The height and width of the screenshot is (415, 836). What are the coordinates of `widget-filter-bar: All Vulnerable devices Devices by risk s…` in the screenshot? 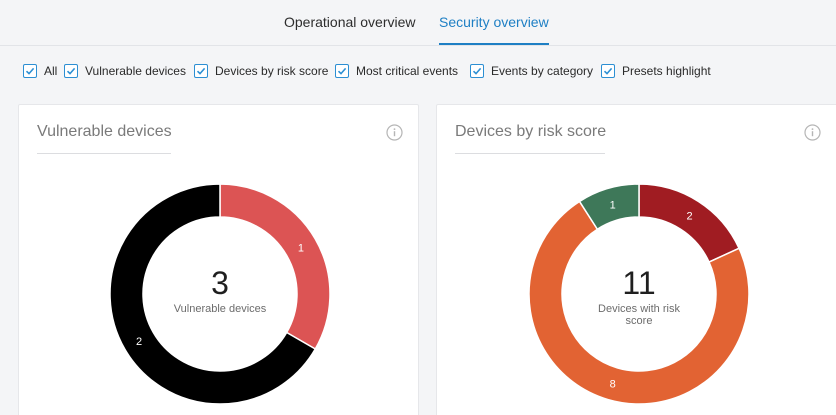 It's located at (418, 76).